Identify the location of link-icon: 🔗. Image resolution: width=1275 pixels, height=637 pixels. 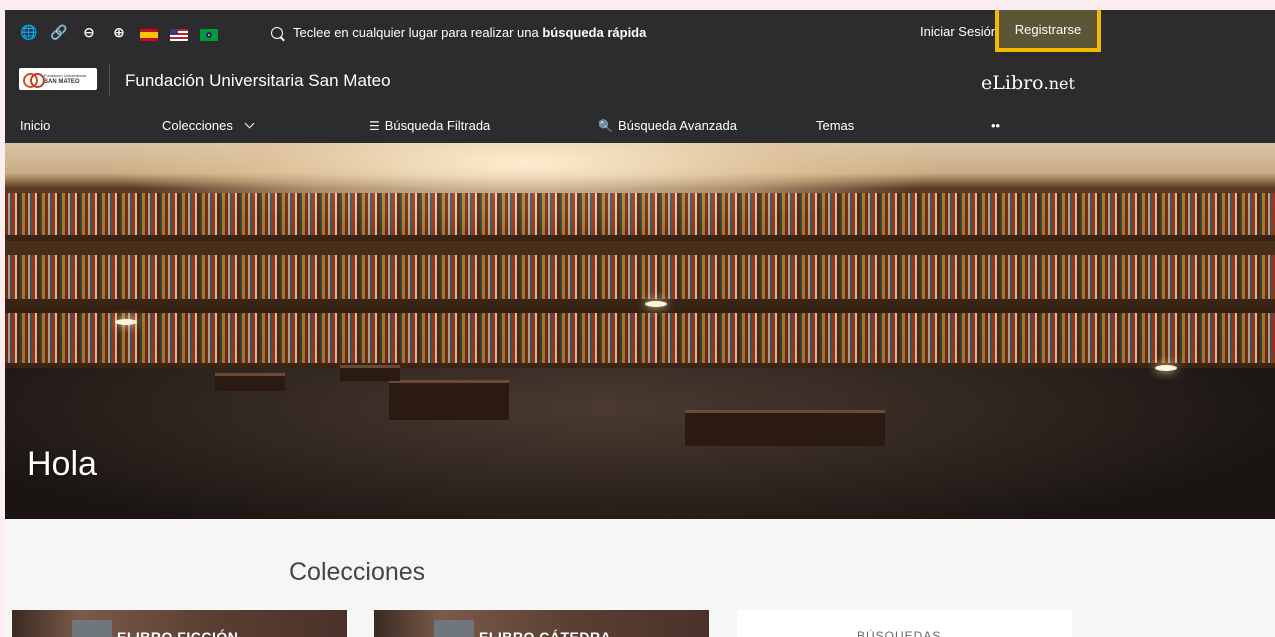
(59, 33).